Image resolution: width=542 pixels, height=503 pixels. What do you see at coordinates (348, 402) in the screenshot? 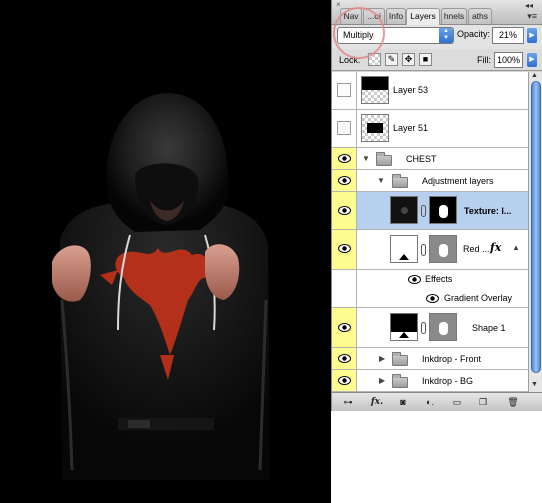
I see `link-layers-icon: ⊶` at bounding box center [348, 402].